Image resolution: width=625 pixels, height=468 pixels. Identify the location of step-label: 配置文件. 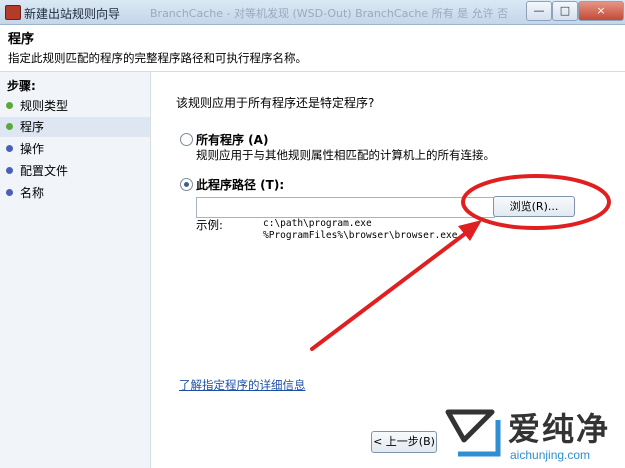
(44, 171).